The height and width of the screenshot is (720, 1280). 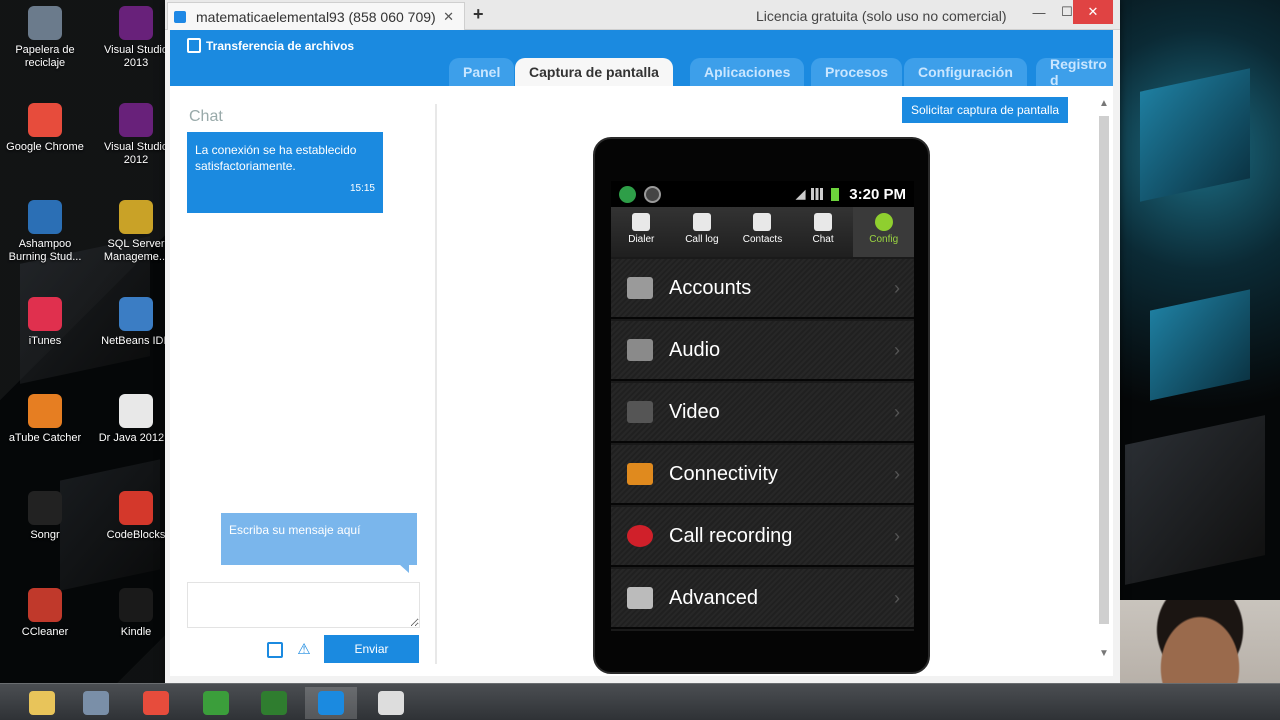 What do you see at coordinates (194, 45) in the screenshot?
I see `file-transfer-icon` at bounding box center [194, 45].